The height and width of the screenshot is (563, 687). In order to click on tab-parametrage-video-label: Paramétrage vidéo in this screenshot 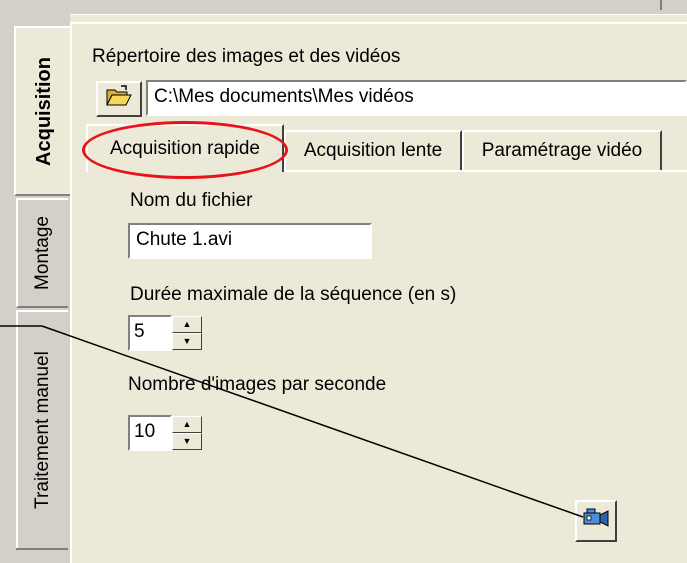, I will do `click(562, 150)`.